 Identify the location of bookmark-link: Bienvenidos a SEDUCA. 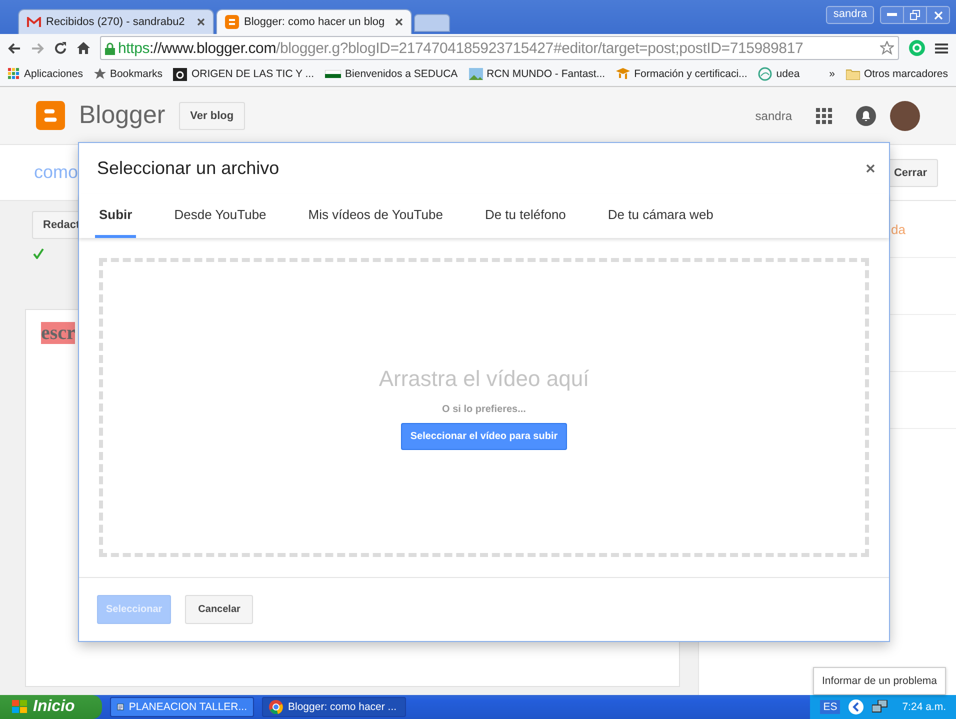
(401, 74).